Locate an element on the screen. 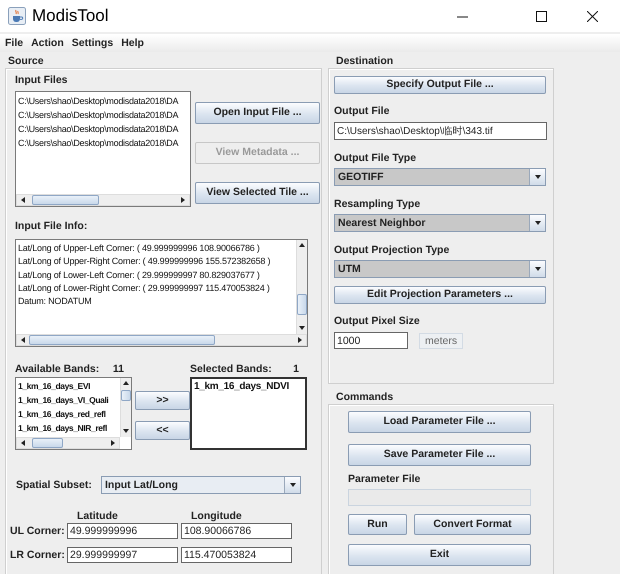  band-list: 1_km_16_days_EVI 1_km_16_days_VI_Quali 1_km_16_days_red_refl 1_km_16_days_NIR_refl is located at coordinates (73, 413).